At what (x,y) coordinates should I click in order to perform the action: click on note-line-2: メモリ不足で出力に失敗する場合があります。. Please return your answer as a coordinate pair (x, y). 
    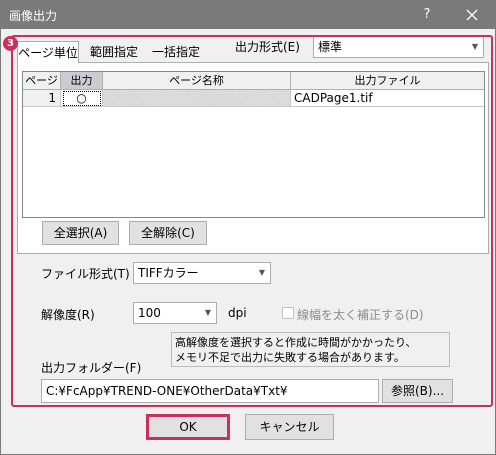
    Looking at the image, I should click on (290, 357).